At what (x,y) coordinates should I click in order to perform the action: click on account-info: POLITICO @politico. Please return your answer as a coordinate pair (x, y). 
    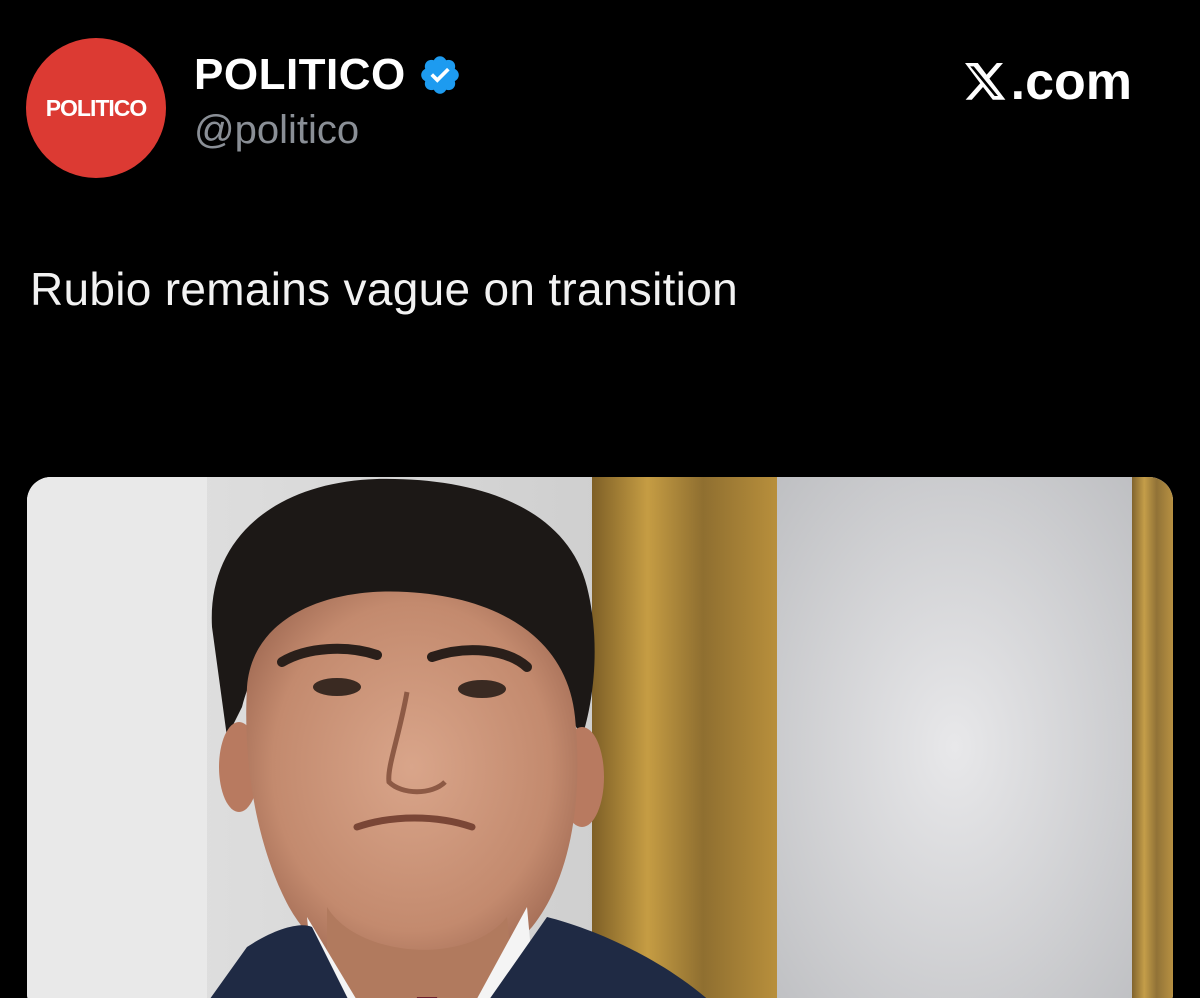
    Looking at the image, I should click on (328, 101).